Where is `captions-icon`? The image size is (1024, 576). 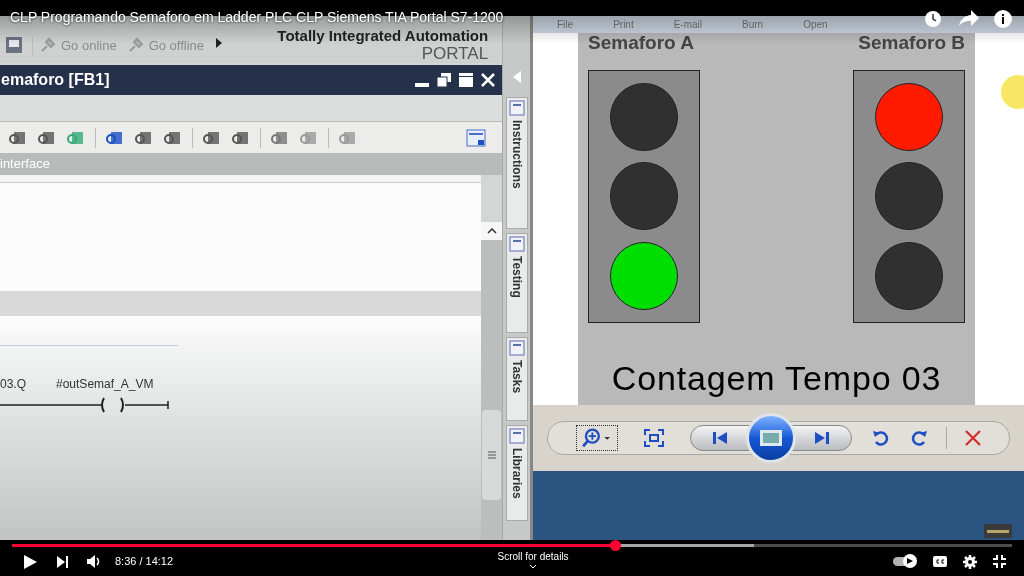
captions-icon is located at coordinates (940, 561).